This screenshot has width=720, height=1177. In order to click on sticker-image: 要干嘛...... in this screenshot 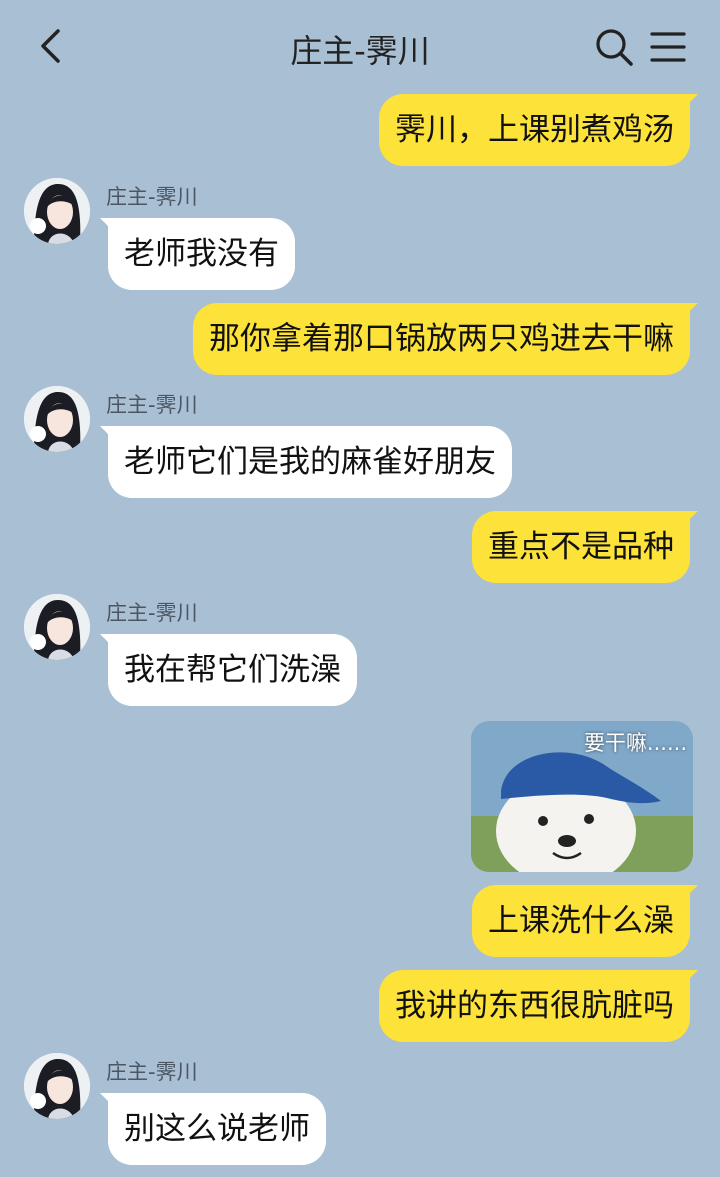, I will do `click(582, 796)`.